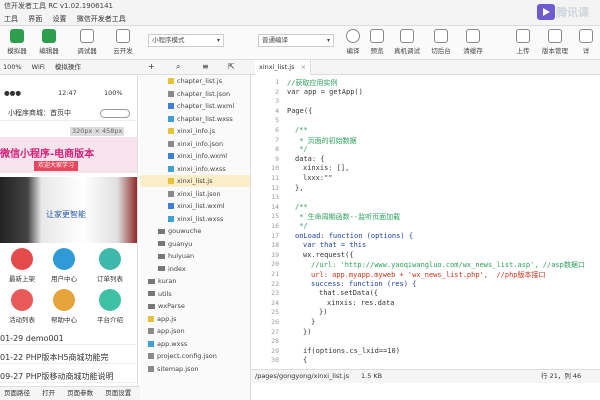  What do you see at coordinates (205, 67) in the screenshot?
I see `list-icon: ≡` at bounding box center [205, 67].